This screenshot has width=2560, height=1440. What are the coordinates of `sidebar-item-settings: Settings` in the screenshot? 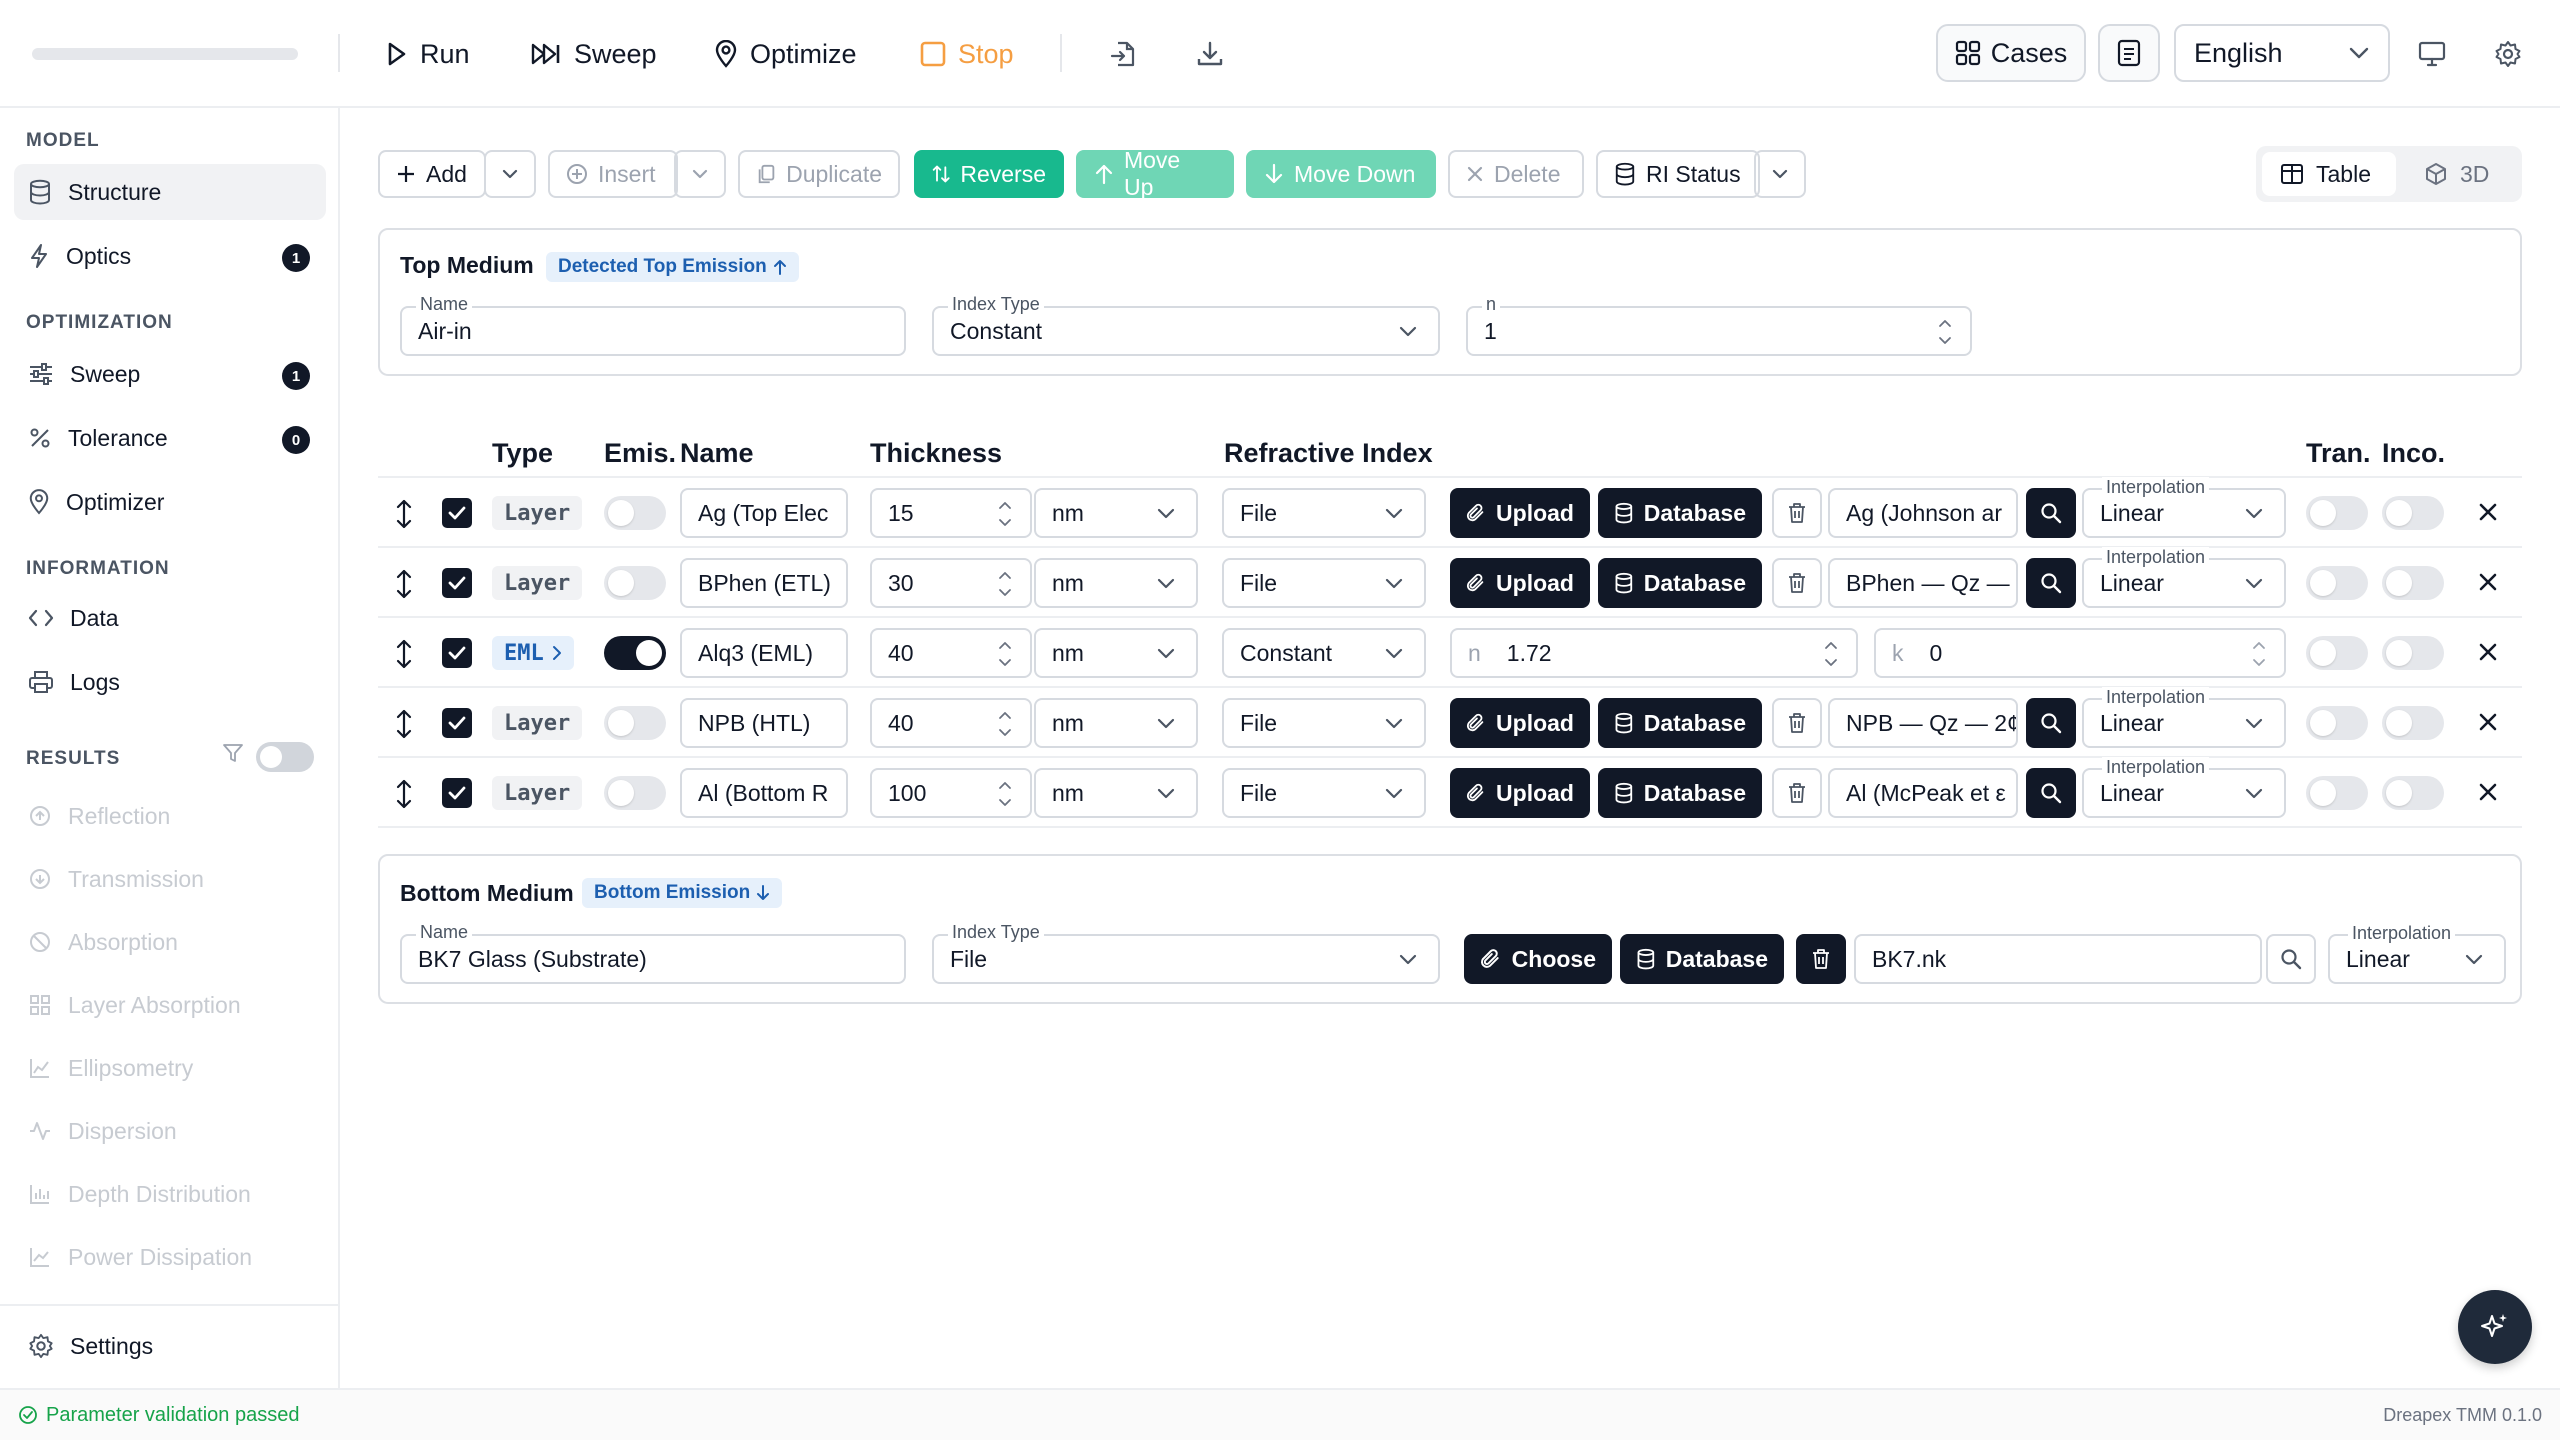 It's located at (170, 1346).